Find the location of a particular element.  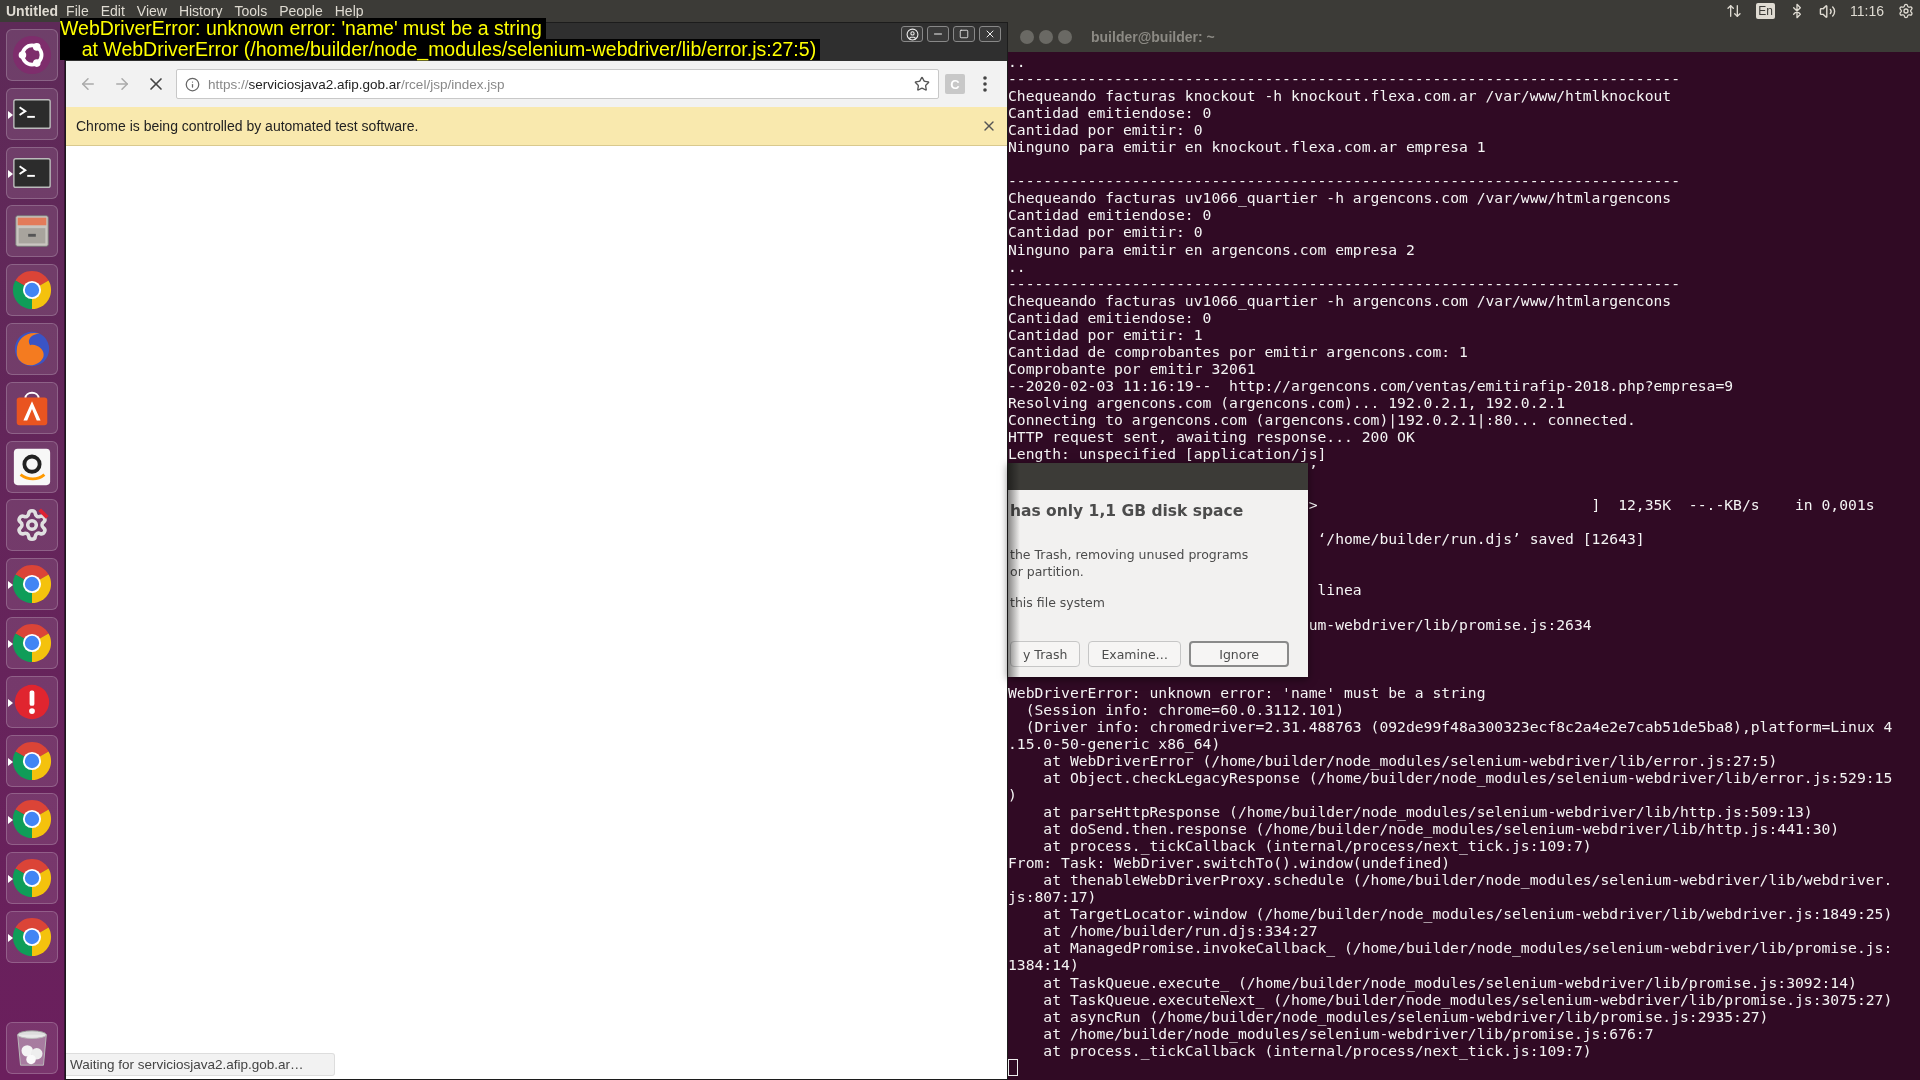

menu-item: File is located at coordinates (77, 11).